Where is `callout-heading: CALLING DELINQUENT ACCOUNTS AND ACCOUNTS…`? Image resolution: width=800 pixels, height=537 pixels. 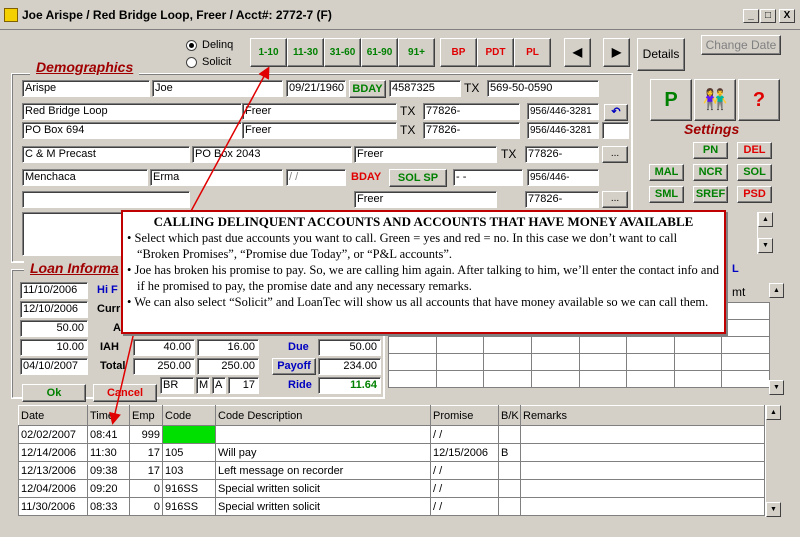 callout-heading: CALLING DELINQUENT ACCOUNTS AND ACCOUNTS… is located at coordinates (423, 221).